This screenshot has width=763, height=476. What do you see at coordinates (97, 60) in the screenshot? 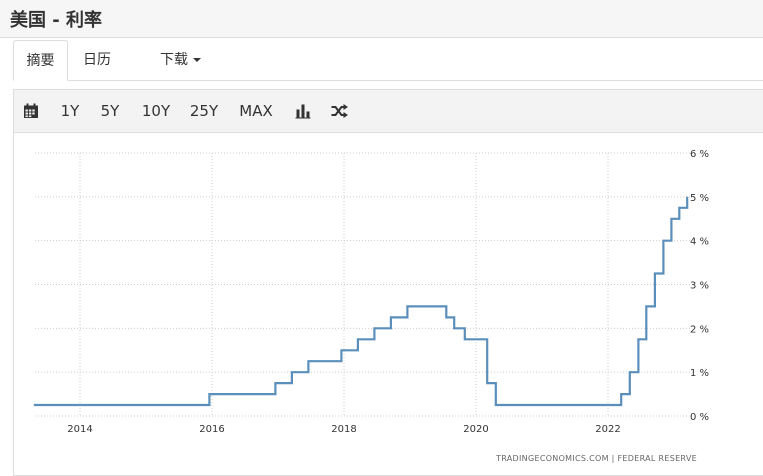
I see `tab-calendar: 日历` at bounding box center [97, 60].